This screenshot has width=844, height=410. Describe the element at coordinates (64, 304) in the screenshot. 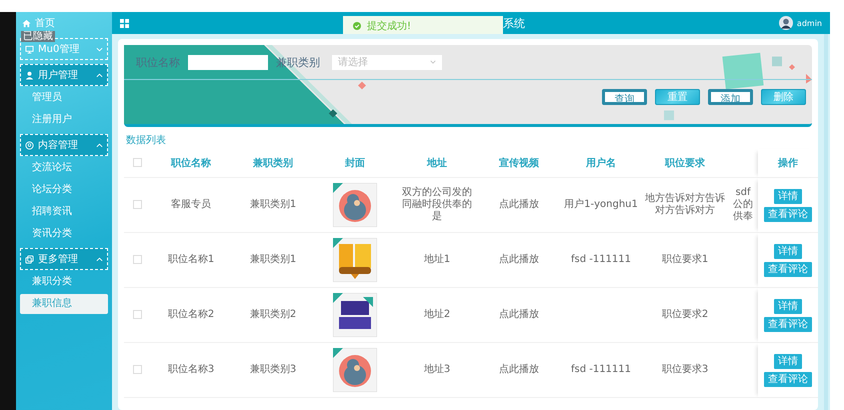

I see `sidebar-subitem: 兼职信息` at that location.